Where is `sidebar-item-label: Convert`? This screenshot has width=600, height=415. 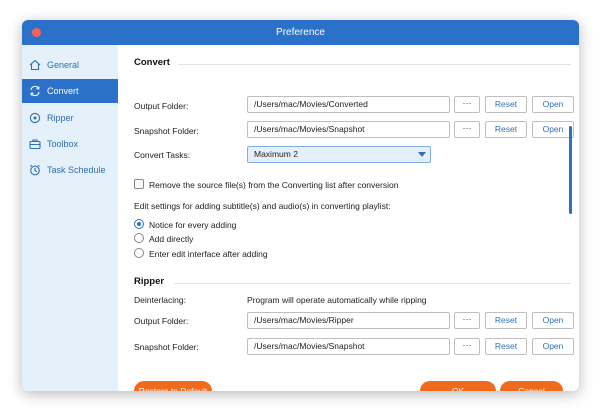 sidebar-item-label: Convert is located at coordinates (63, 91).